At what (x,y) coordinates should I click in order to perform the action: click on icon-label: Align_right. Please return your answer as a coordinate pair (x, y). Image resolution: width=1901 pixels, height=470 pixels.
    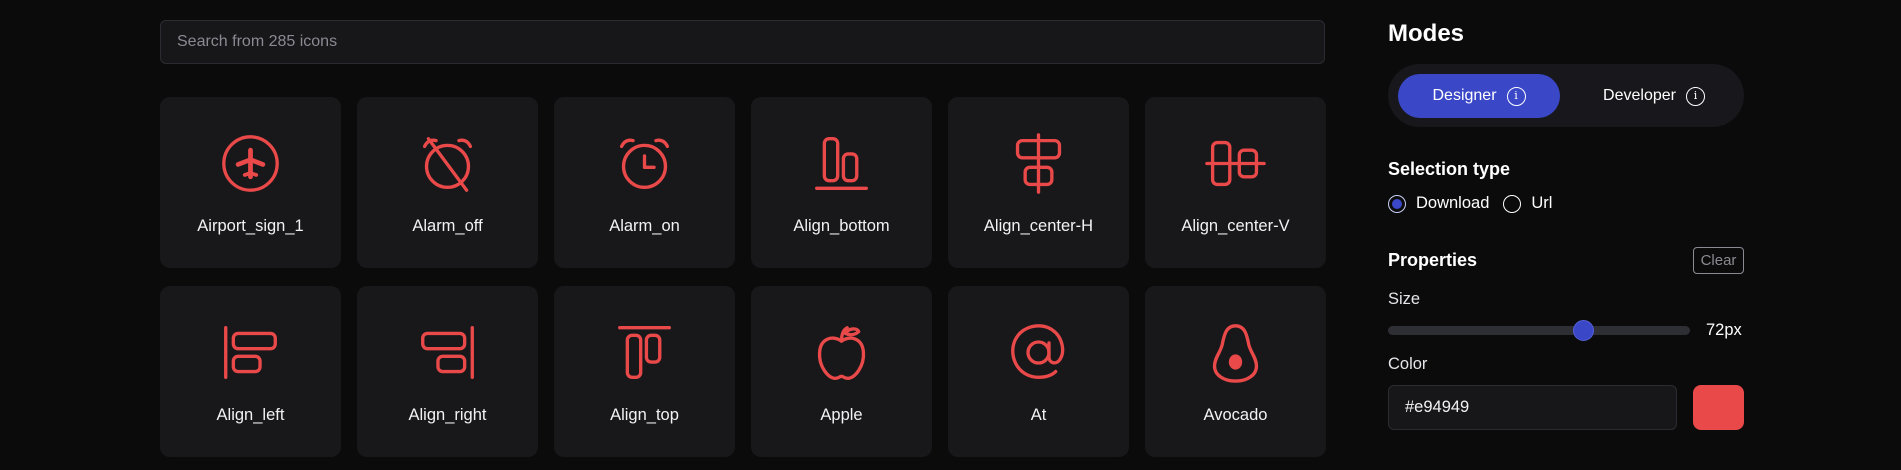
    Looking at the image, I should click on (447, 415).